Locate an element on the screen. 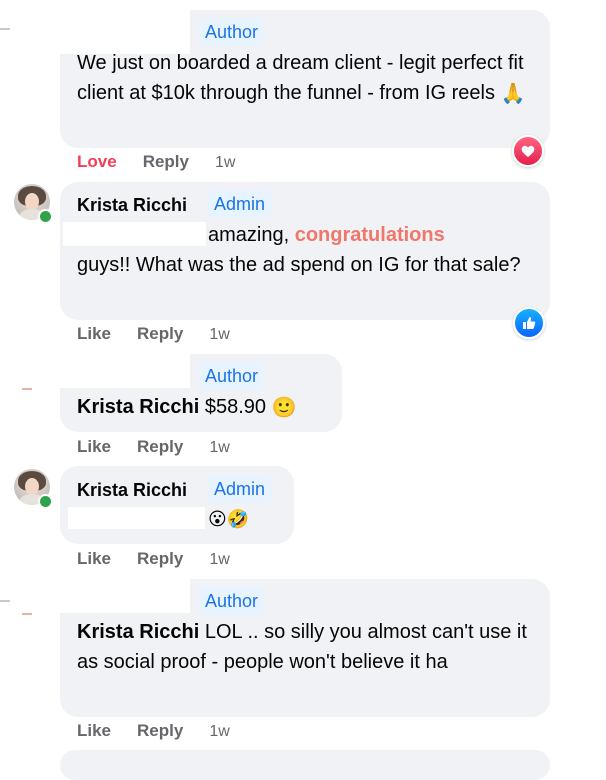 Image resolution: width=606 pixels, height=780 pixels. comment-actions: Love Reply 1w is located at coordinates (156, 162).